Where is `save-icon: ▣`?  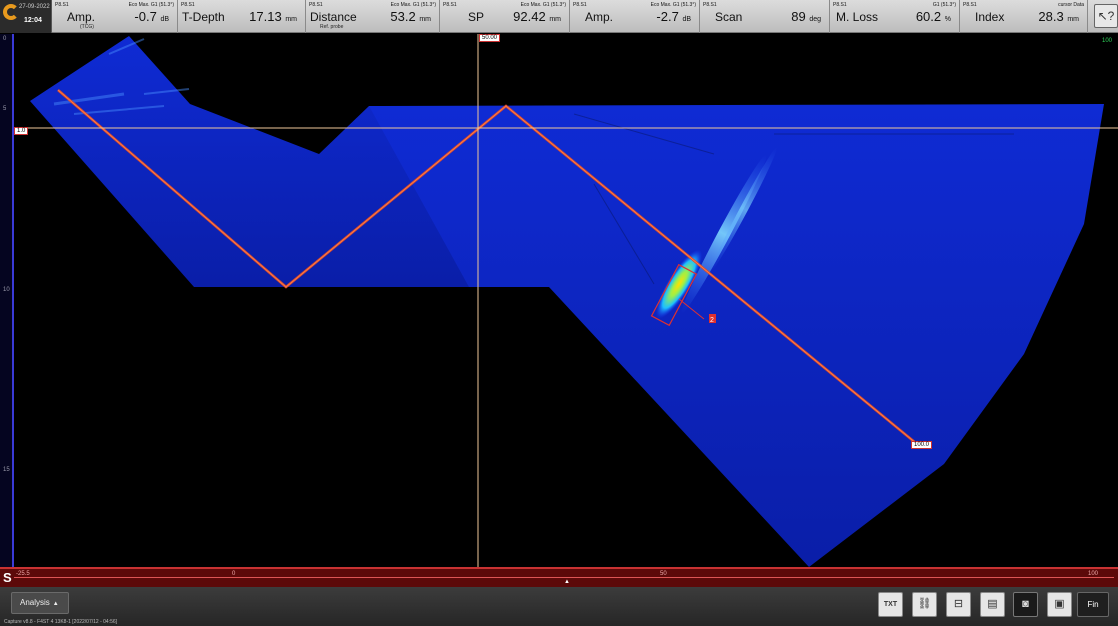 save-icon: ▣ is located at coordinates (1059, 604).